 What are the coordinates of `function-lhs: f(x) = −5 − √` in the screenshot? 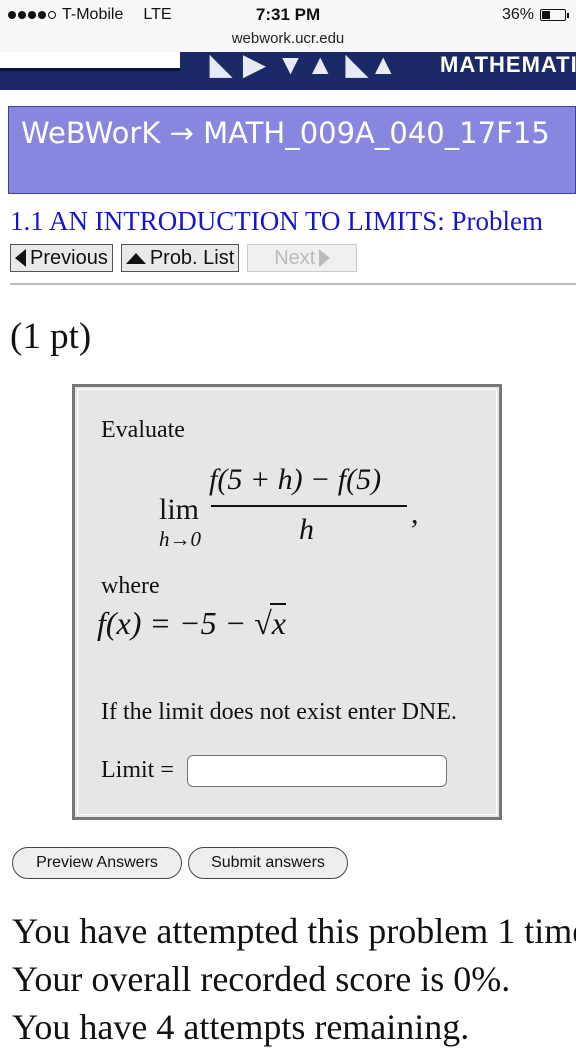 It's located at (184, 623).